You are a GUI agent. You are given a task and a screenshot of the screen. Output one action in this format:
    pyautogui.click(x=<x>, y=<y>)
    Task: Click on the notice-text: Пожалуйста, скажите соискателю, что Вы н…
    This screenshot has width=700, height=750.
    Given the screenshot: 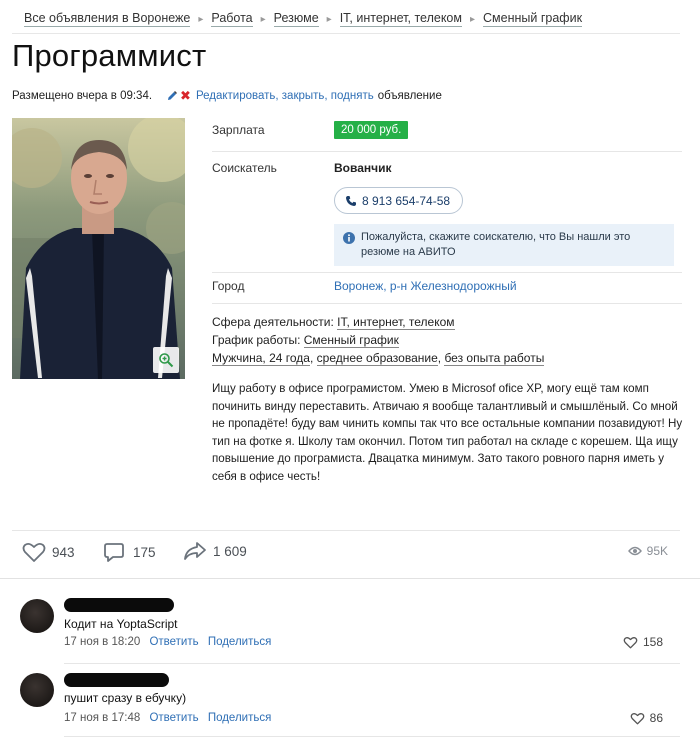 What is the action you would take?
    pyautogui.click(x=496, y=244)
    